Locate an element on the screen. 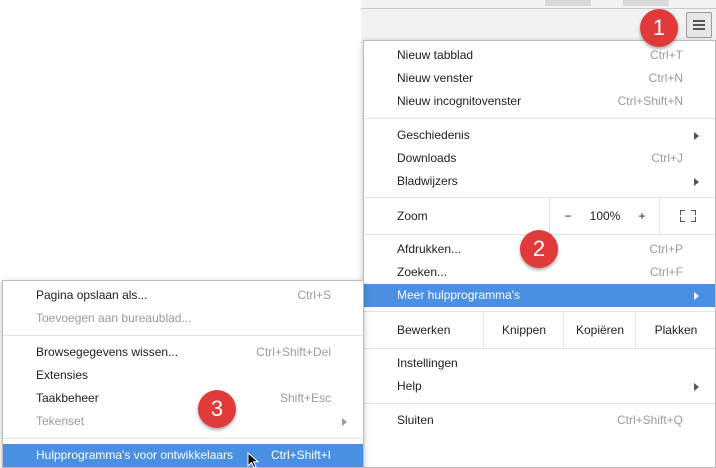  menu-item-history: Geschiedenis is located at coordinates (539, 135).